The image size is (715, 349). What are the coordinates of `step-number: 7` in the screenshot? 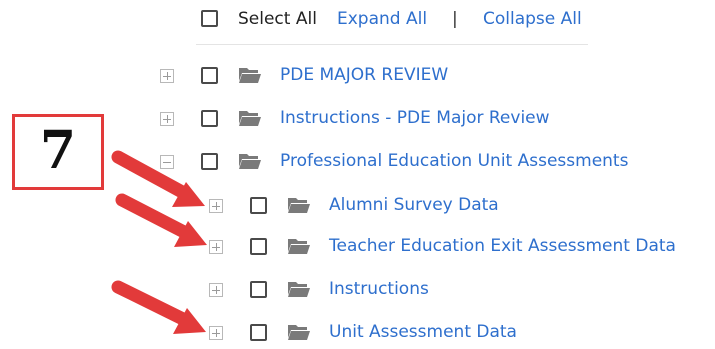 It's located at (58, 150).